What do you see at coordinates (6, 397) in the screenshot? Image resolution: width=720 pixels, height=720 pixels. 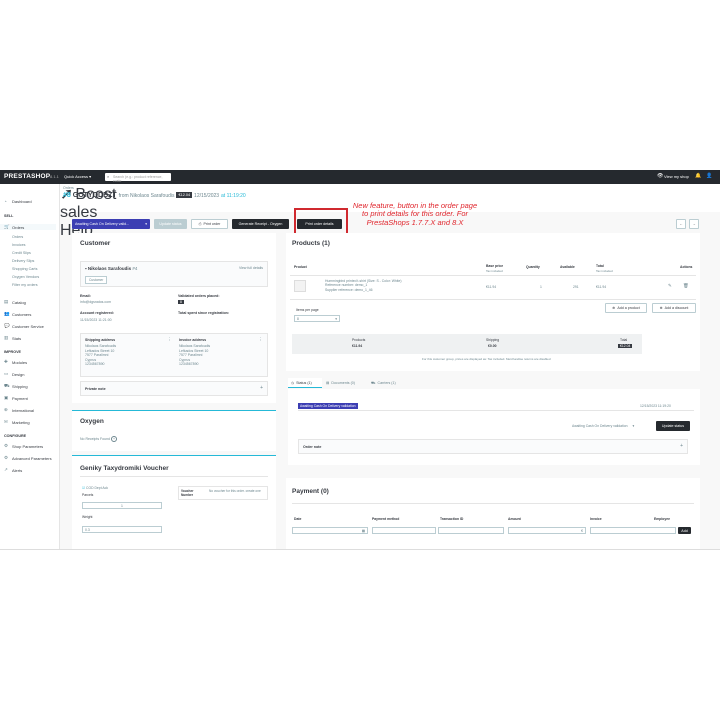 I see `payment-icon: ▣` at bounding box center [6, 397].